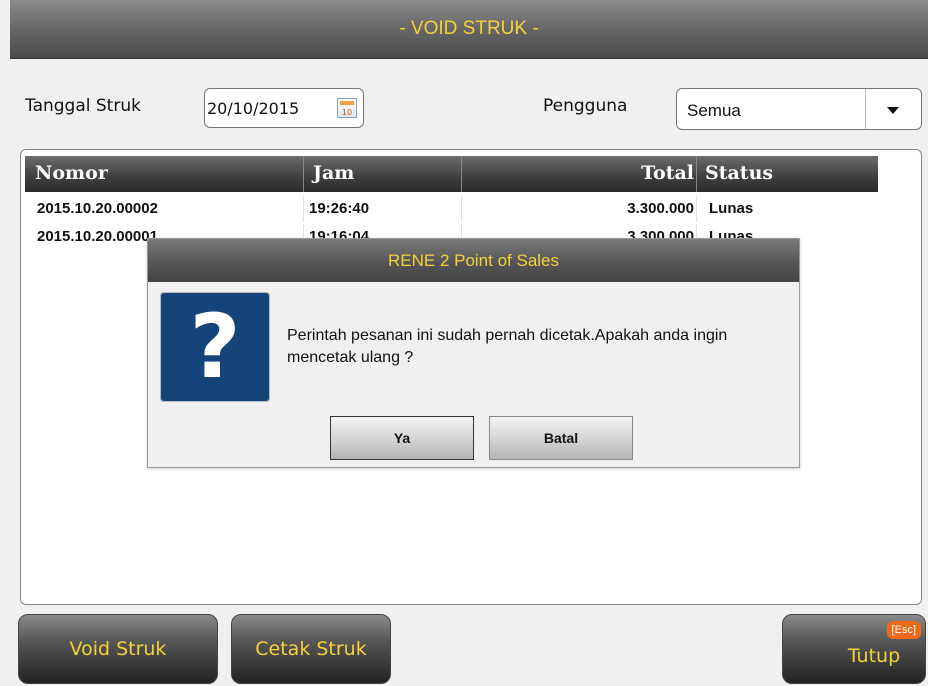  I want to click on esc-shortcut-badge: [Esc], so click(903, 630).